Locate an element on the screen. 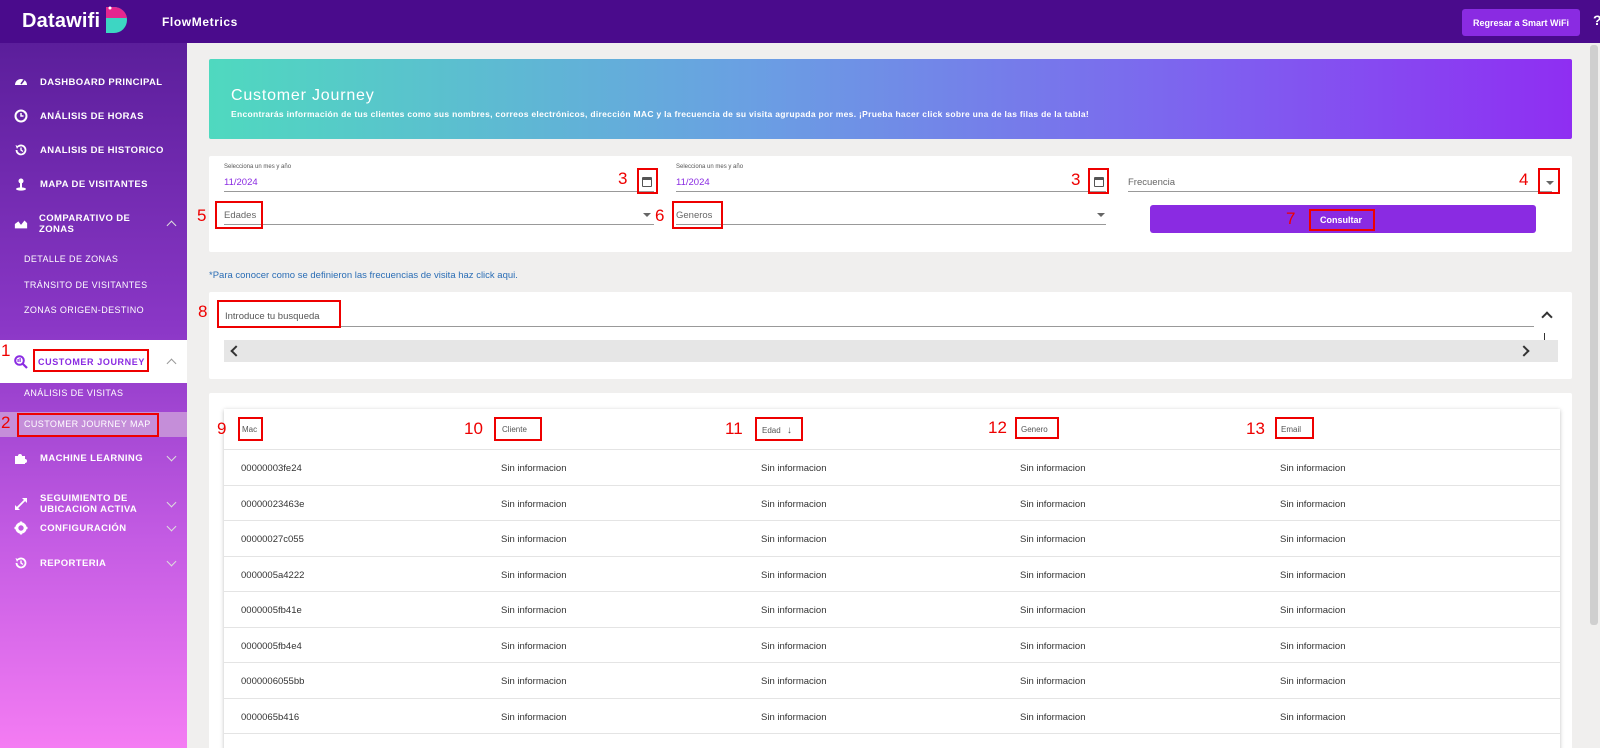 Image resolution: width=1600 pixels, height=748 pixels. sidebar-subitem-transito-visitantes: TRÁNSITO DE VISITANTES is located at coordinates (85, 285).